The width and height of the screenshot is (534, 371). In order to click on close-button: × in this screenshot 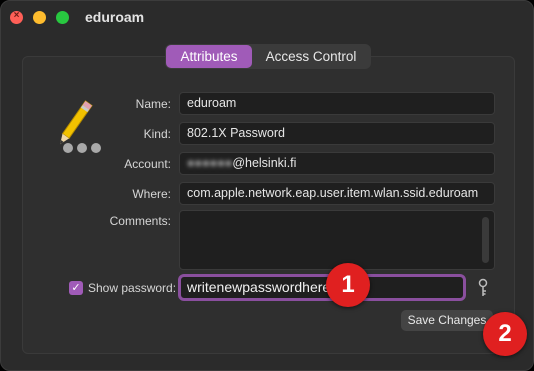, I will do `click(16, 17)`.